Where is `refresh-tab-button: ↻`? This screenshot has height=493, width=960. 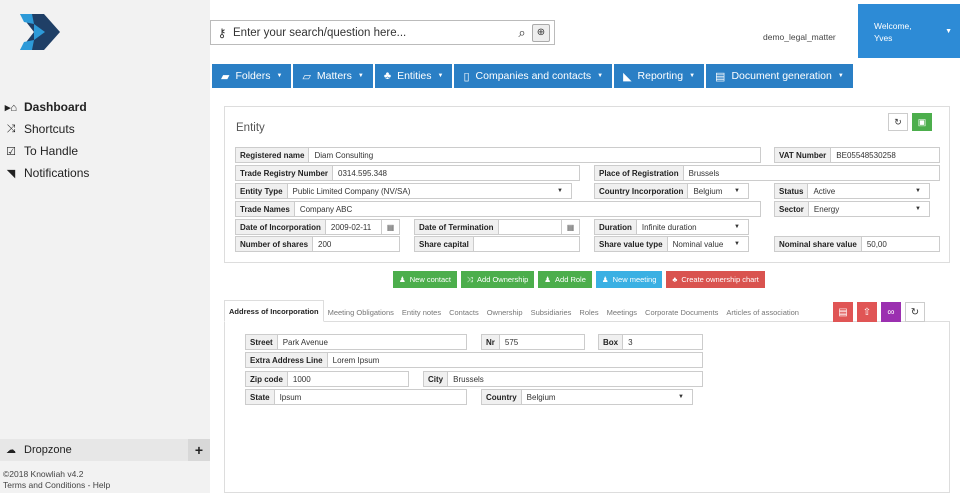
refresh-tab-button: ↻ is located at coordinates (915, 312).